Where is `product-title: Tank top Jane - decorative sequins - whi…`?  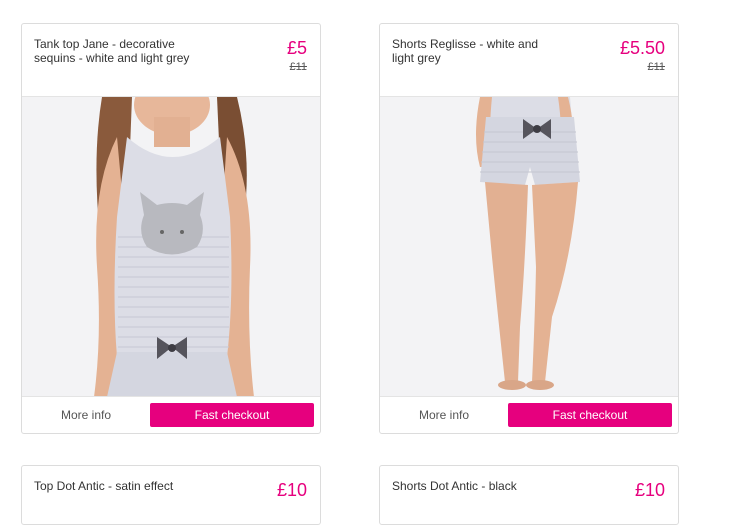 product-title: Tank top Jane - decorative sequins - whi… is located at coordinates (114, 51).